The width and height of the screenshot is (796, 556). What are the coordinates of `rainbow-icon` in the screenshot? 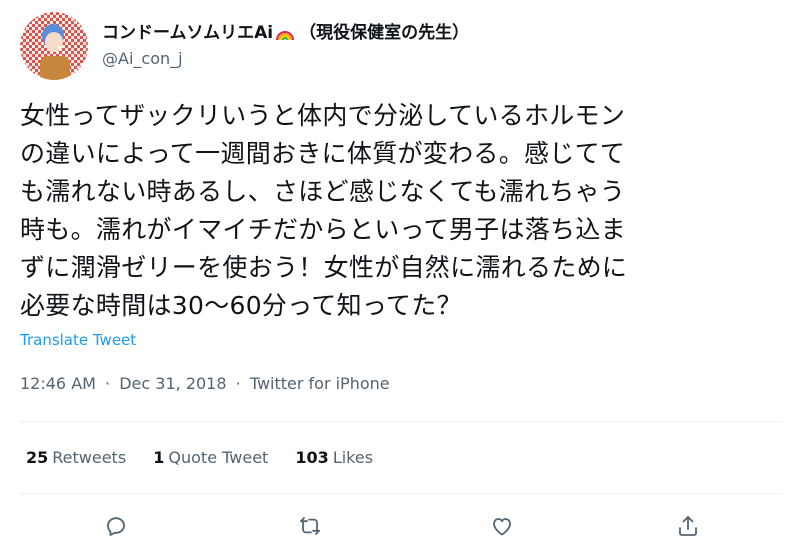 It's located at (285, 36).